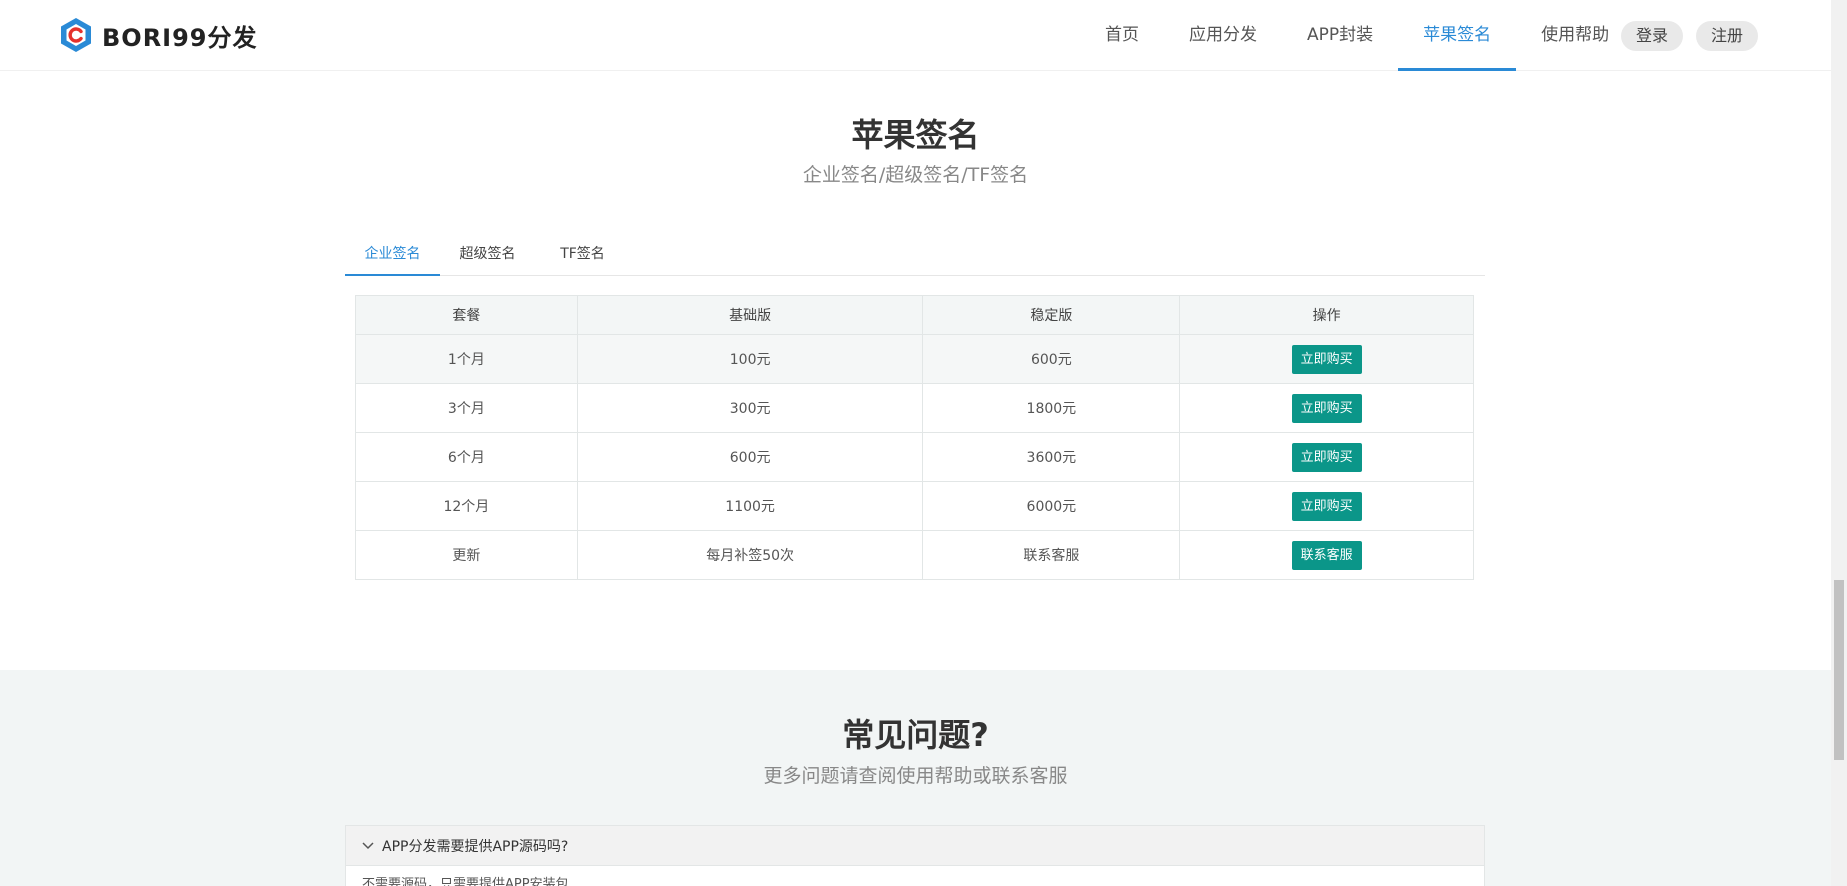 This screenshot has height=886, width=1847. I want to click on faq-subtitle: 更多问题请查阅使用帮助或联系客服, so click(915, 776).